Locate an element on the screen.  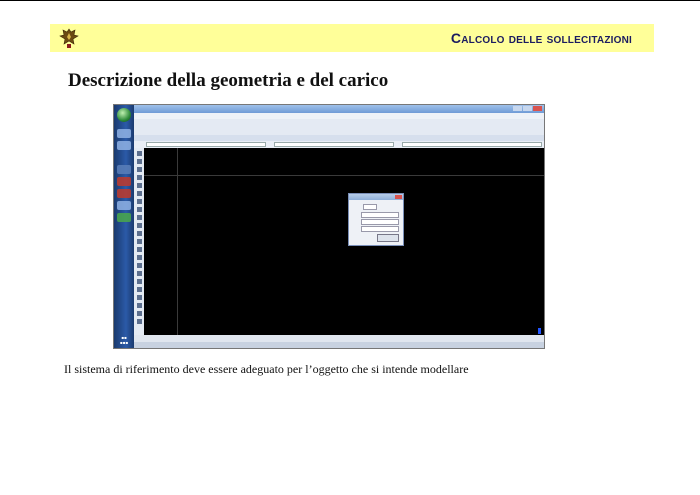
load-case-combo is located at coordinates (206, 144).